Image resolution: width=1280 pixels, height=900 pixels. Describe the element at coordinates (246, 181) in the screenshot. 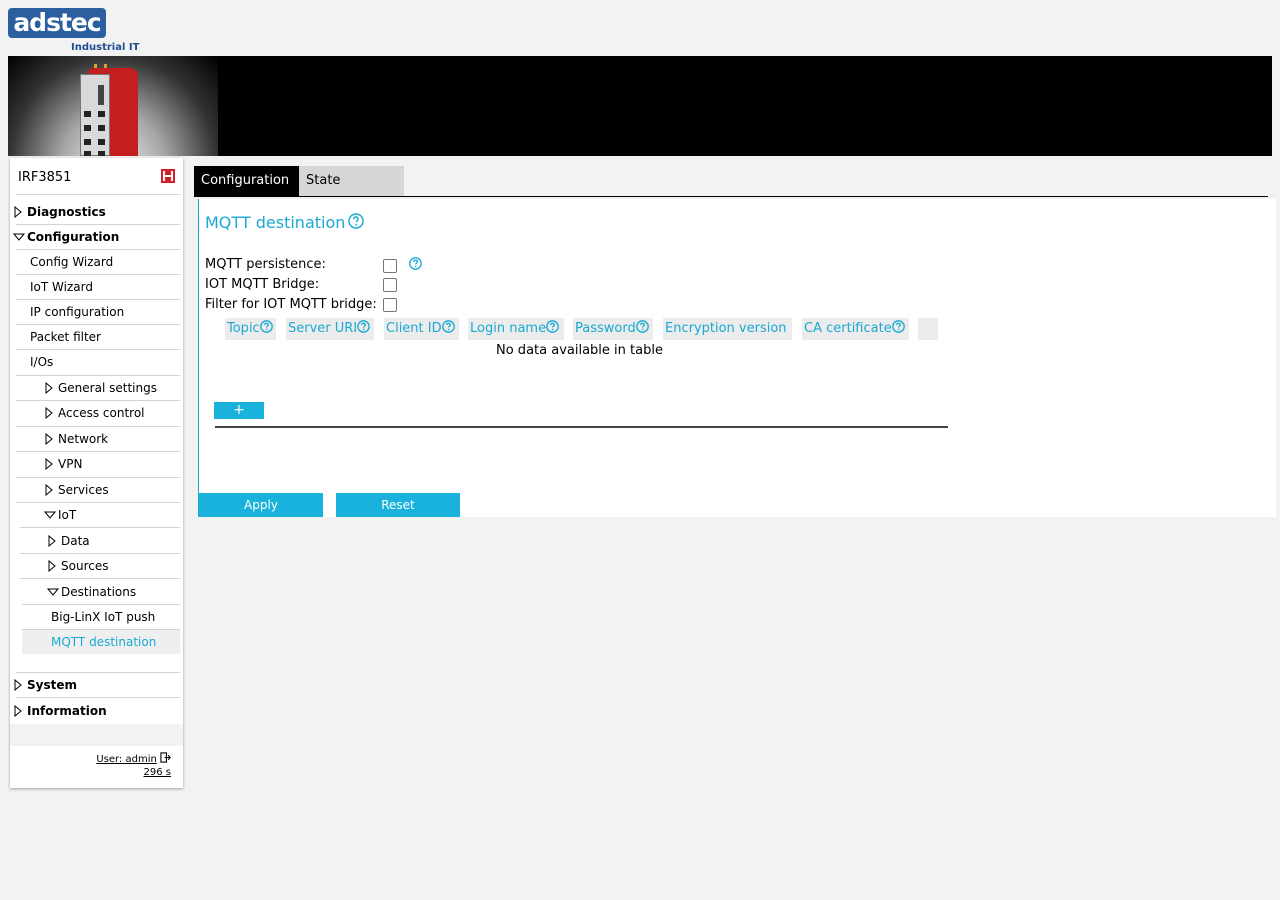

I see `tab-configuration: Configuration` at that location.